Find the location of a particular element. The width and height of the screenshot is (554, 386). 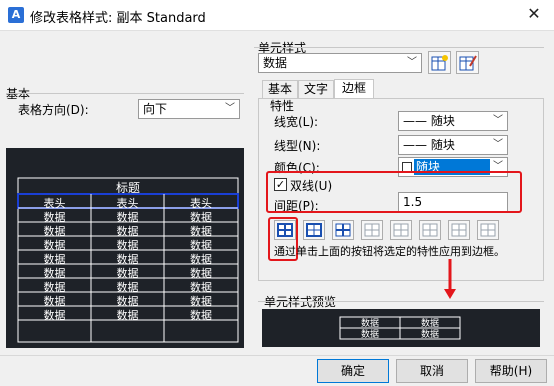

cell-style-group-line is located at coordinates (399, 47).